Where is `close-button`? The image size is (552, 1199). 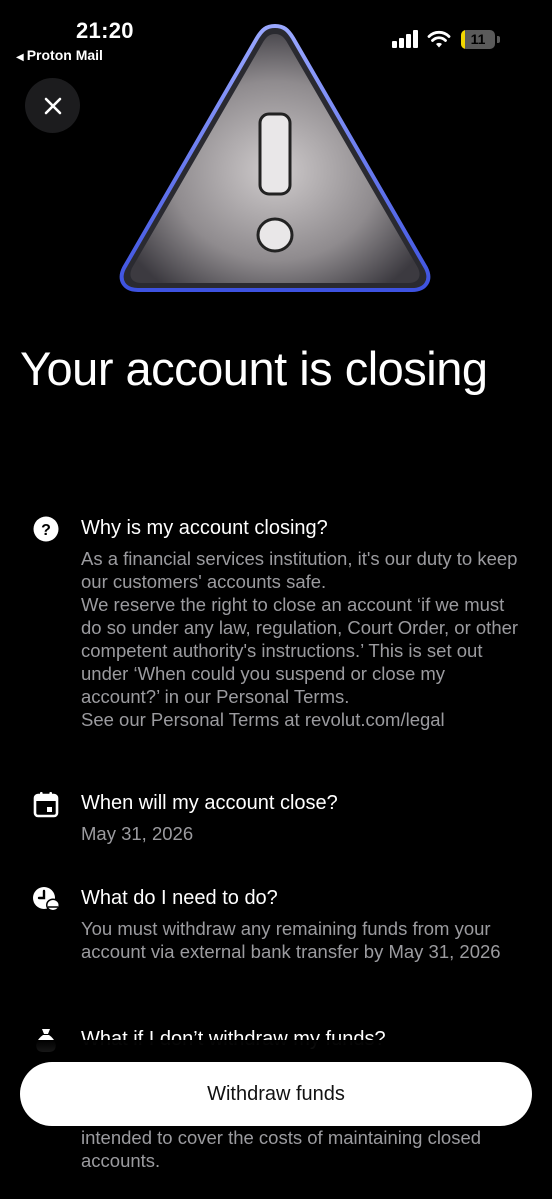
close-button is located at coordinates (52, 105).